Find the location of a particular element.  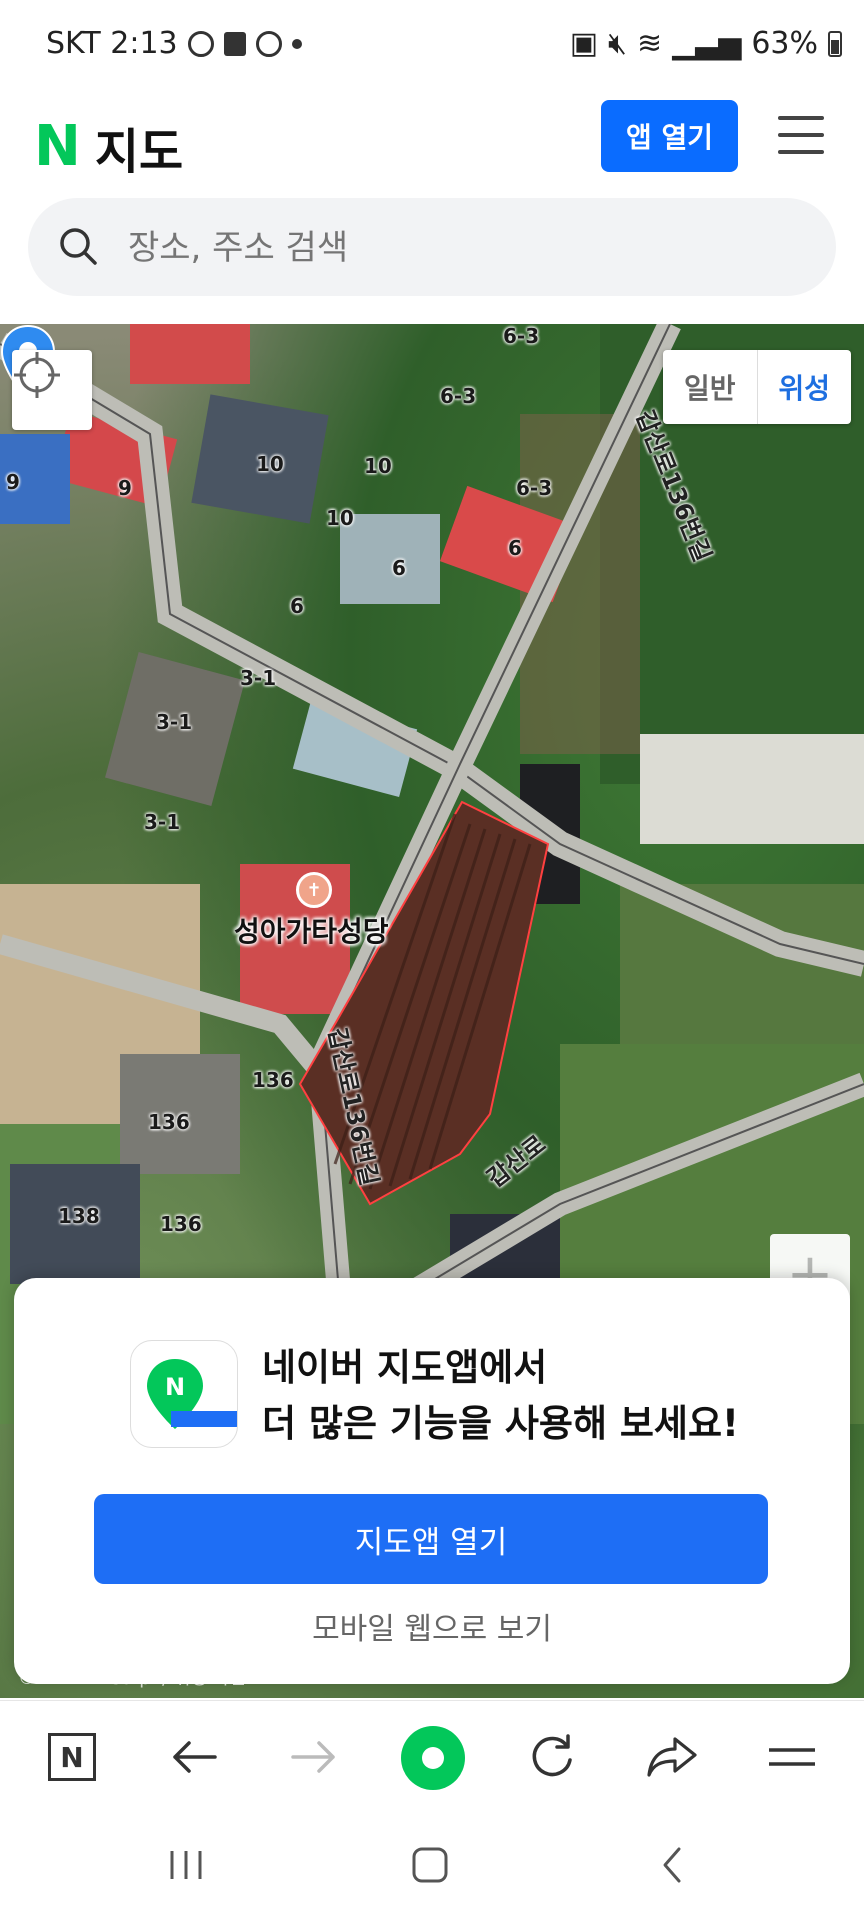

forward-button is located at coordinates (314, 1757).